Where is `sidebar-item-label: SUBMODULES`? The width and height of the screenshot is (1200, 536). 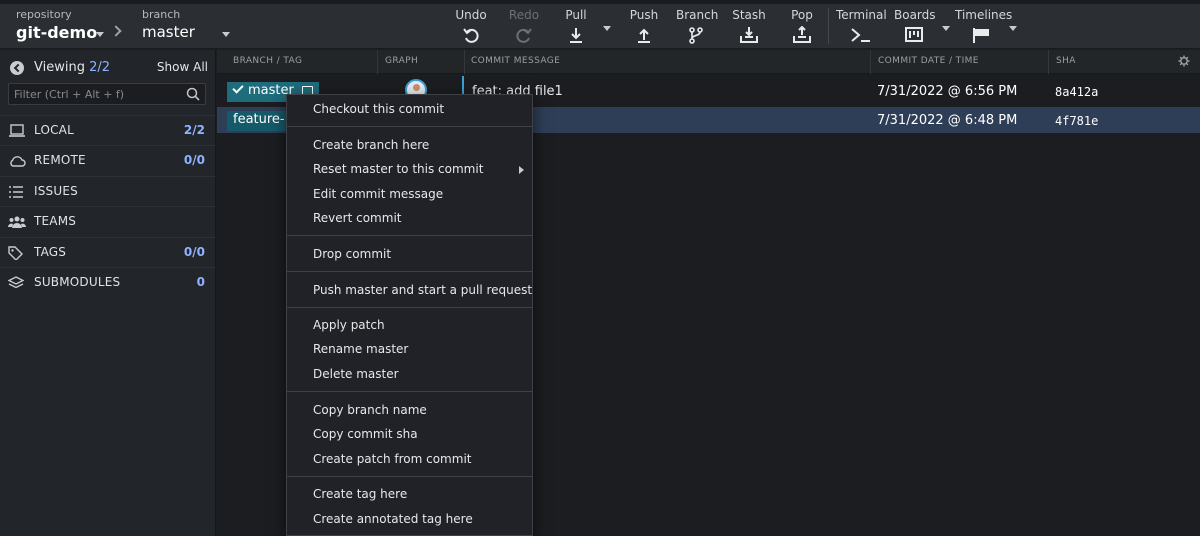
sidebar-item-label: SUBMODULES is located at coordinates (77, 282).